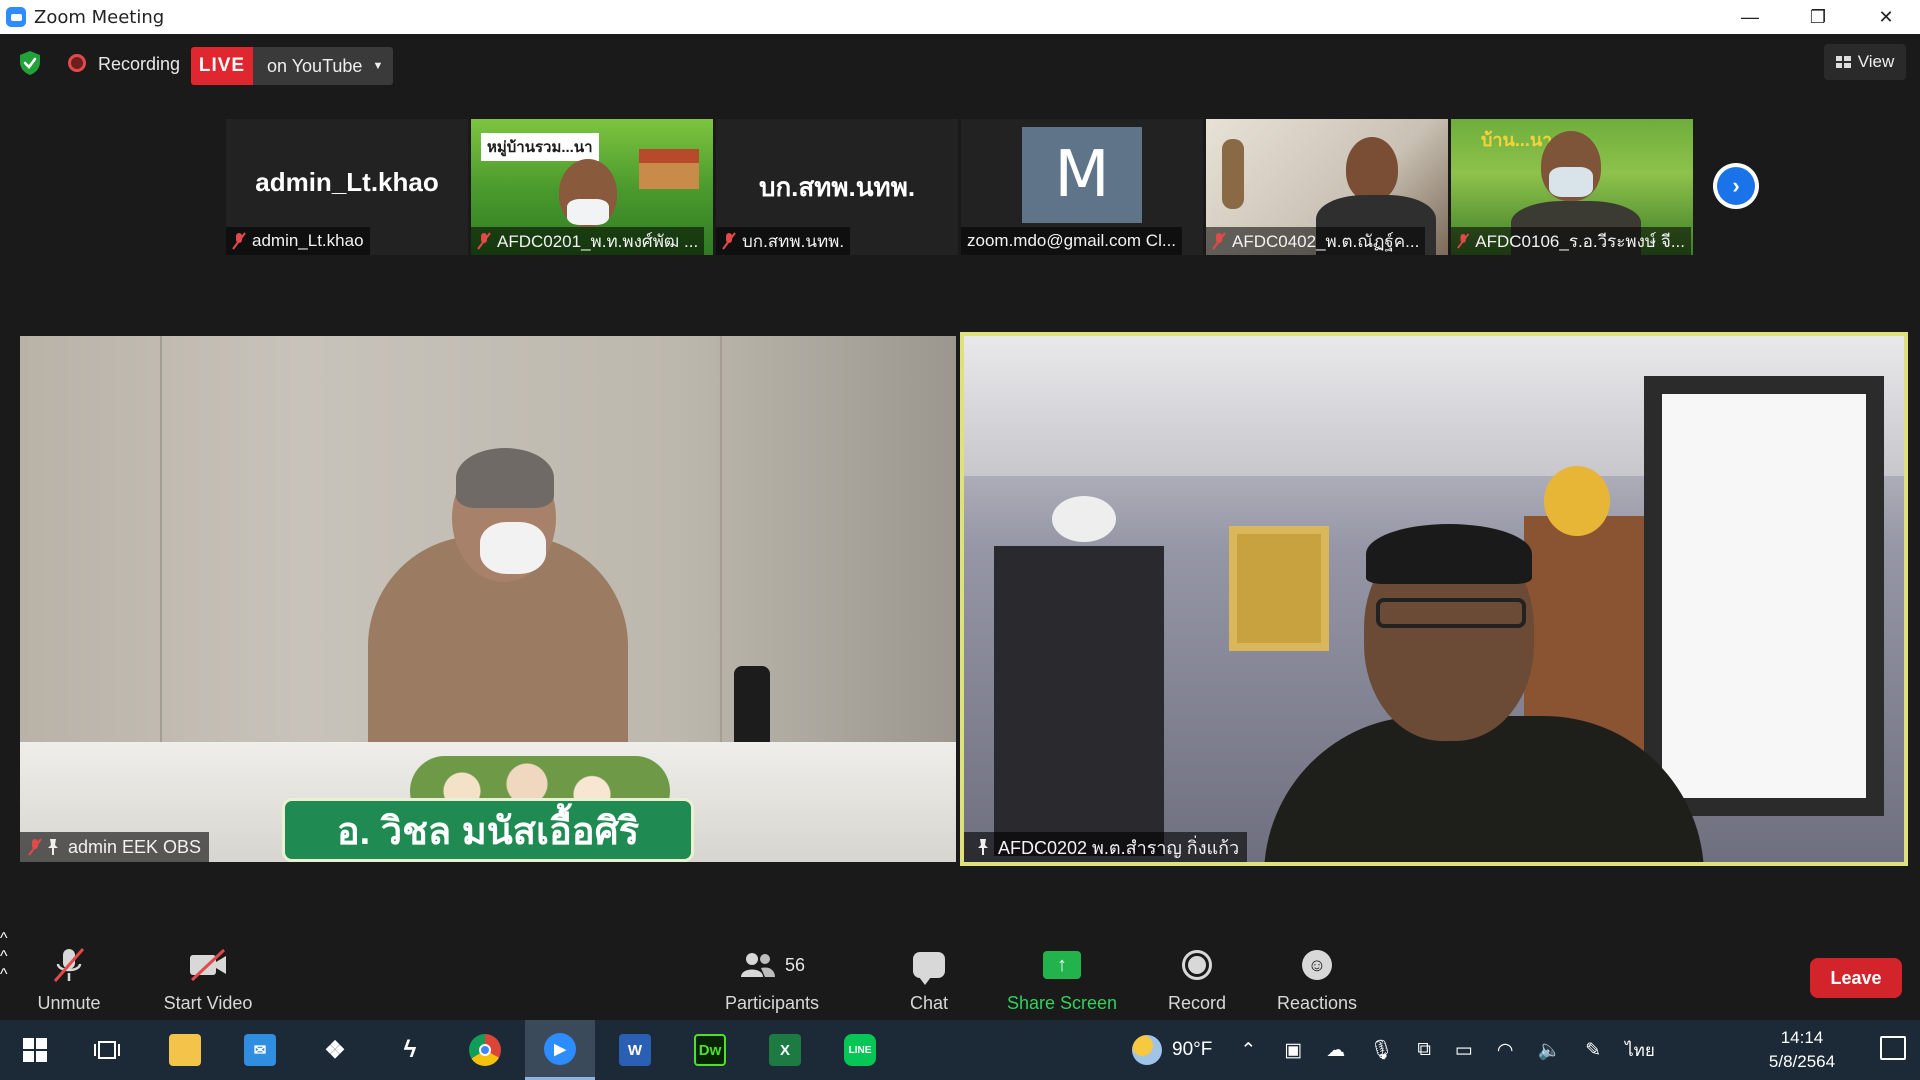 The image size is (1920, 1080). Describe the element at coordinates (69, 1003) in the screenshot. I see `unmute-label: Unmute` at that location.